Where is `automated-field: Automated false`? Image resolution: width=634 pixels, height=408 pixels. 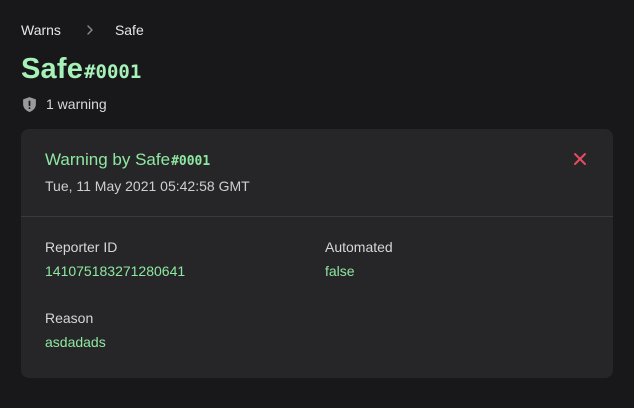 automated-field: Automated false is located at coordinates (457, 260).